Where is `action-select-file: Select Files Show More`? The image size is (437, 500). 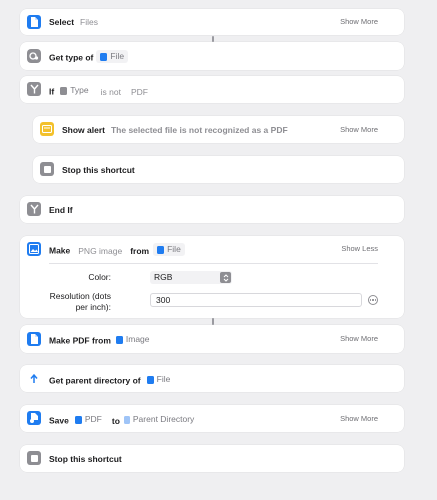
action-select-file: Select Files Show More is located at coordinates (212, 22).